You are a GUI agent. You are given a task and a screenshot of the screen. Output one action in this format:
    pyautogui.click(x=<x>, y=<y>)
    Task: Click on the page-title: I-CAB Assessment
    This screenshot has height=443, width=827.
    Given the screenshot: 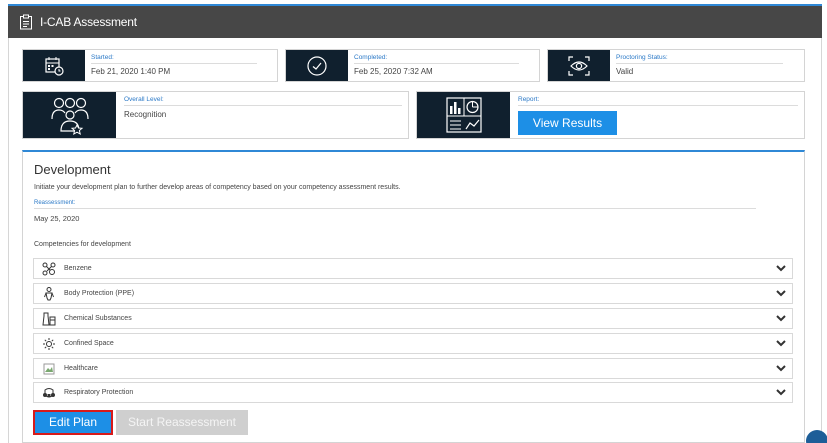 What is the action you would take?
    pyautogui.click(x=88, y=22)
    